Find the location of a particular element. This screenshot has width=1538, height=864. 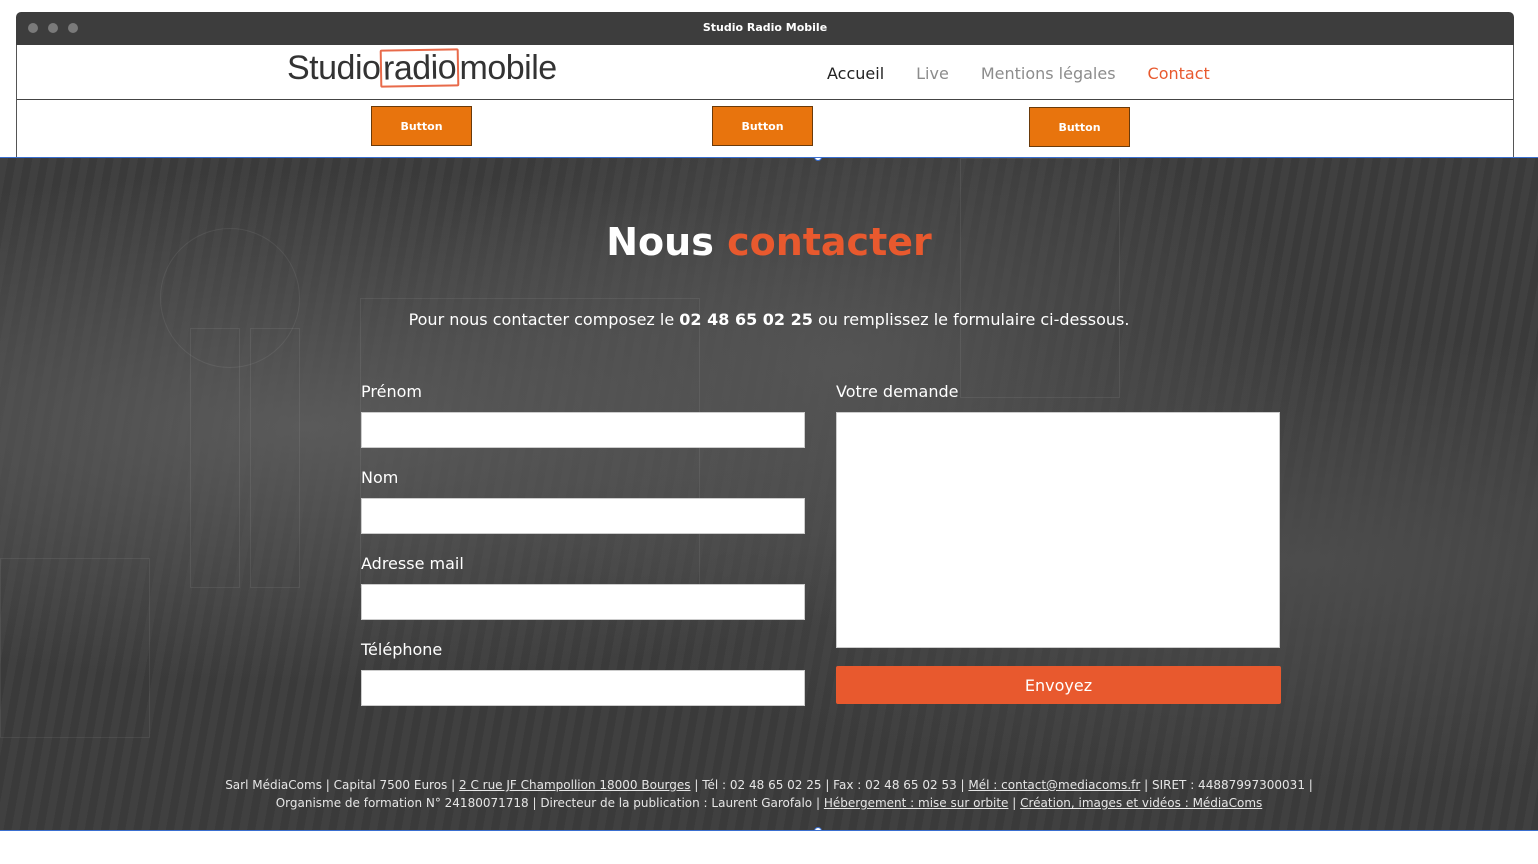

title-part-contacter: contacter is located at coordinates (829, 242).